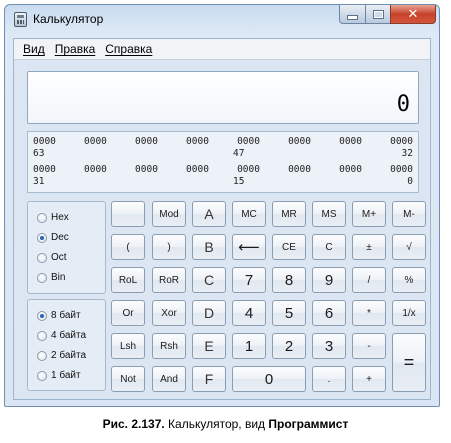 The image size is (451, 443). Describe the element at coordinates (169, 313) in the screenshot. I see `xor-key: Xor` at that location.